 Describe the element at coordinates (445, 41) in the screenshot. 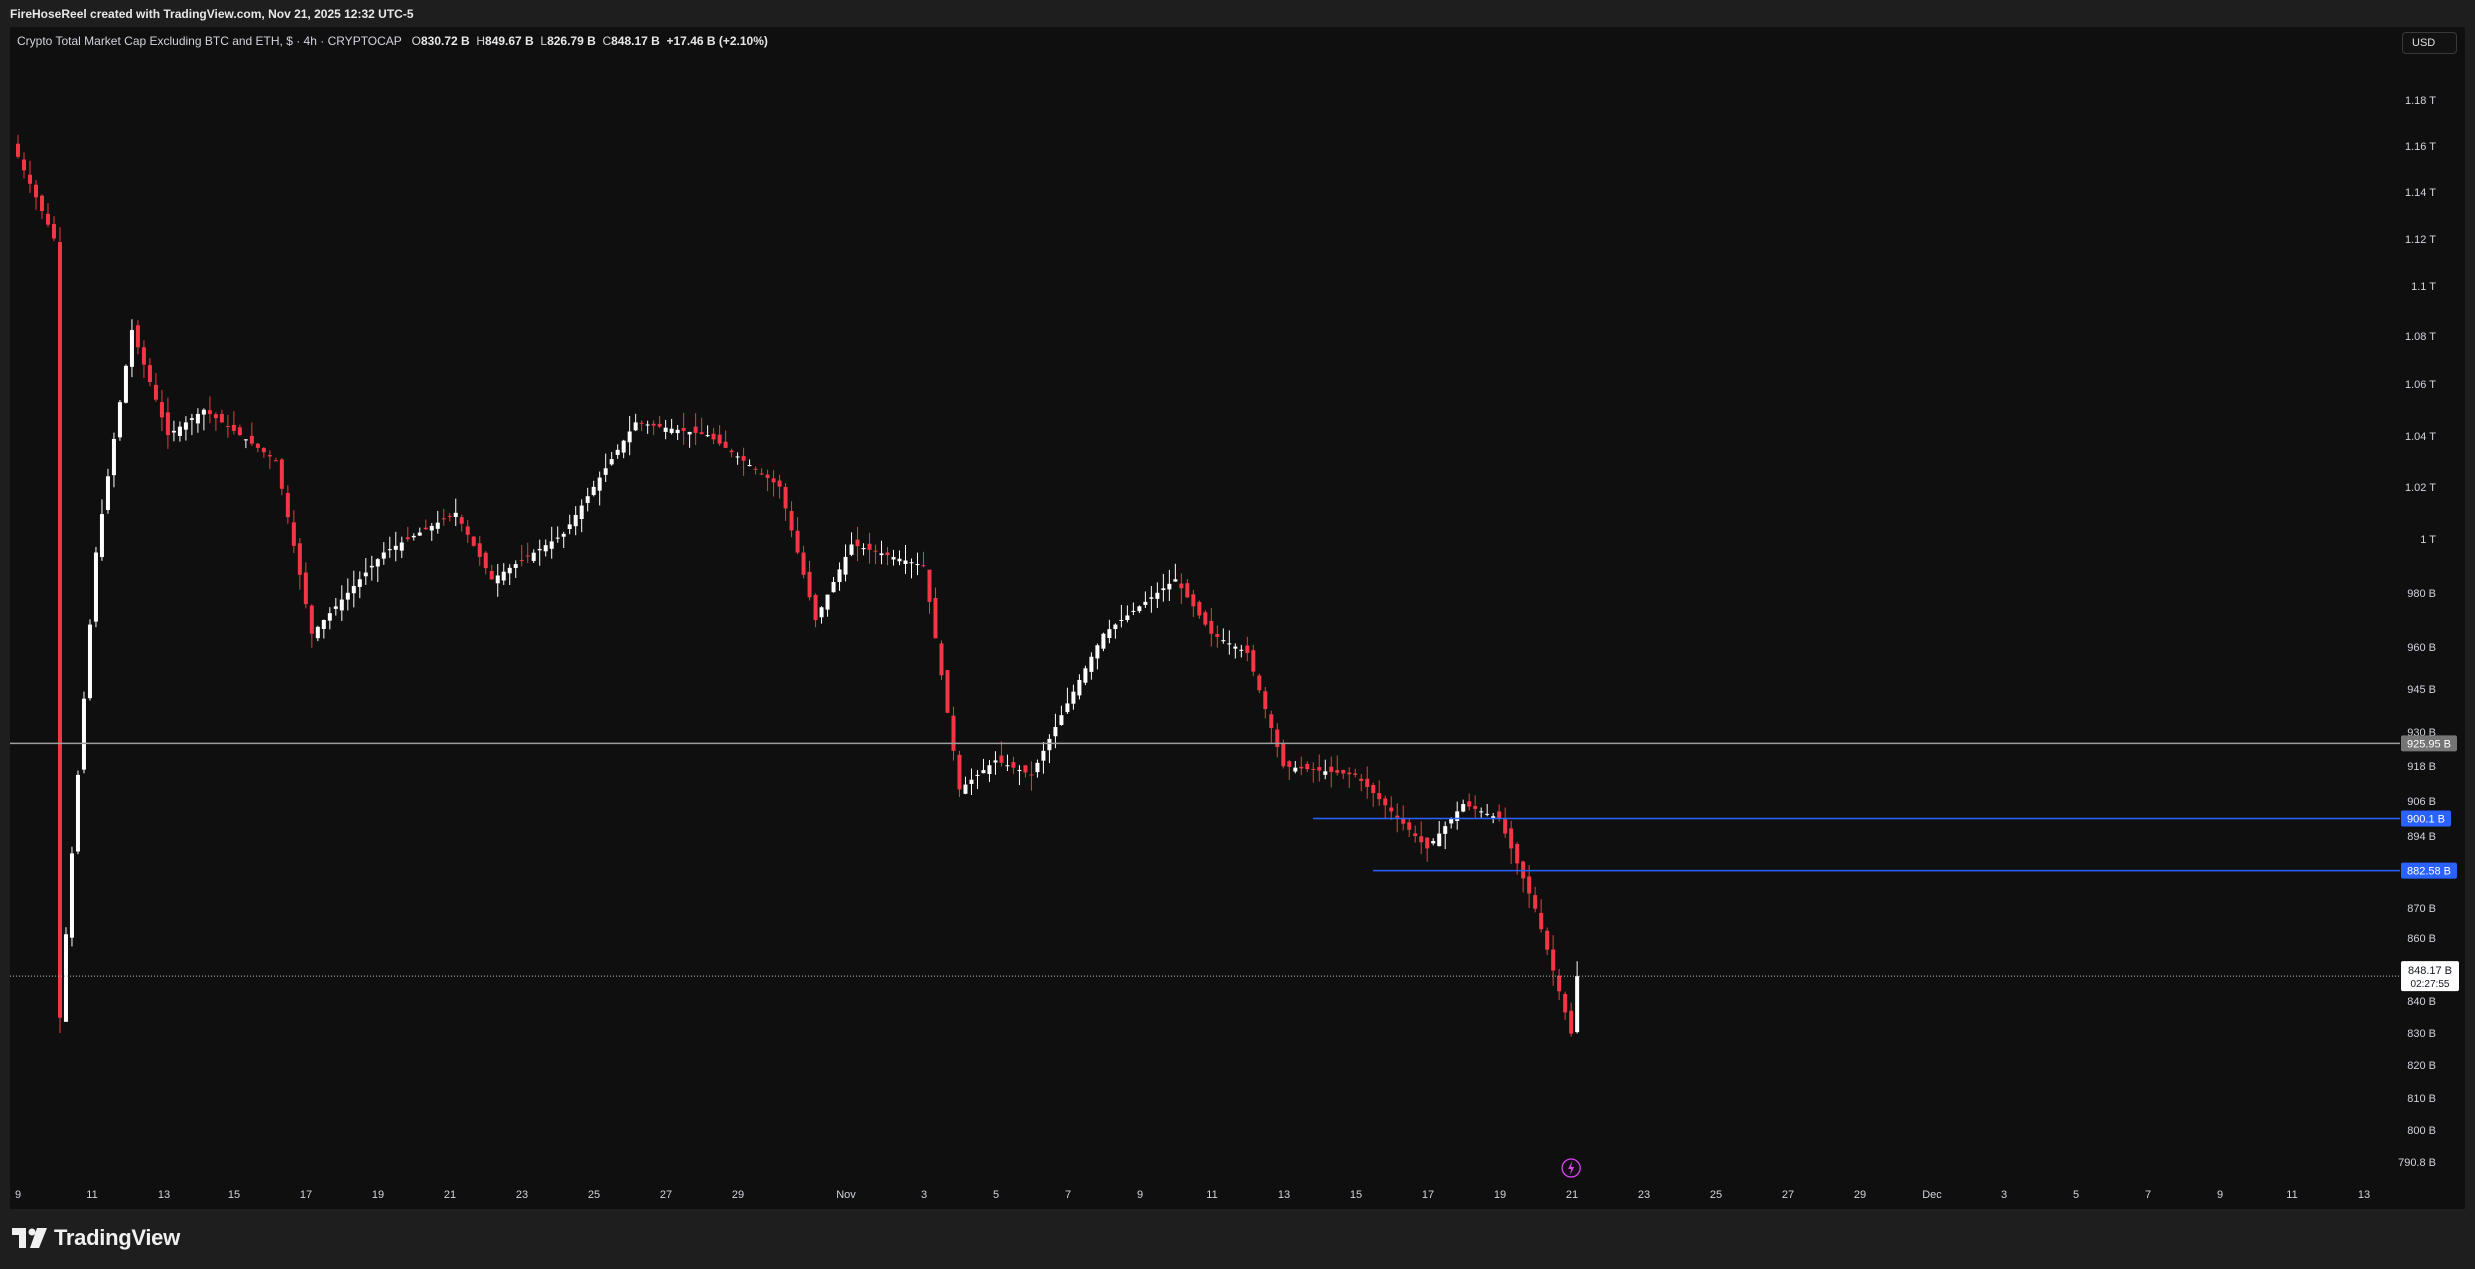

I see `open-value: 830.72 B` at that location.